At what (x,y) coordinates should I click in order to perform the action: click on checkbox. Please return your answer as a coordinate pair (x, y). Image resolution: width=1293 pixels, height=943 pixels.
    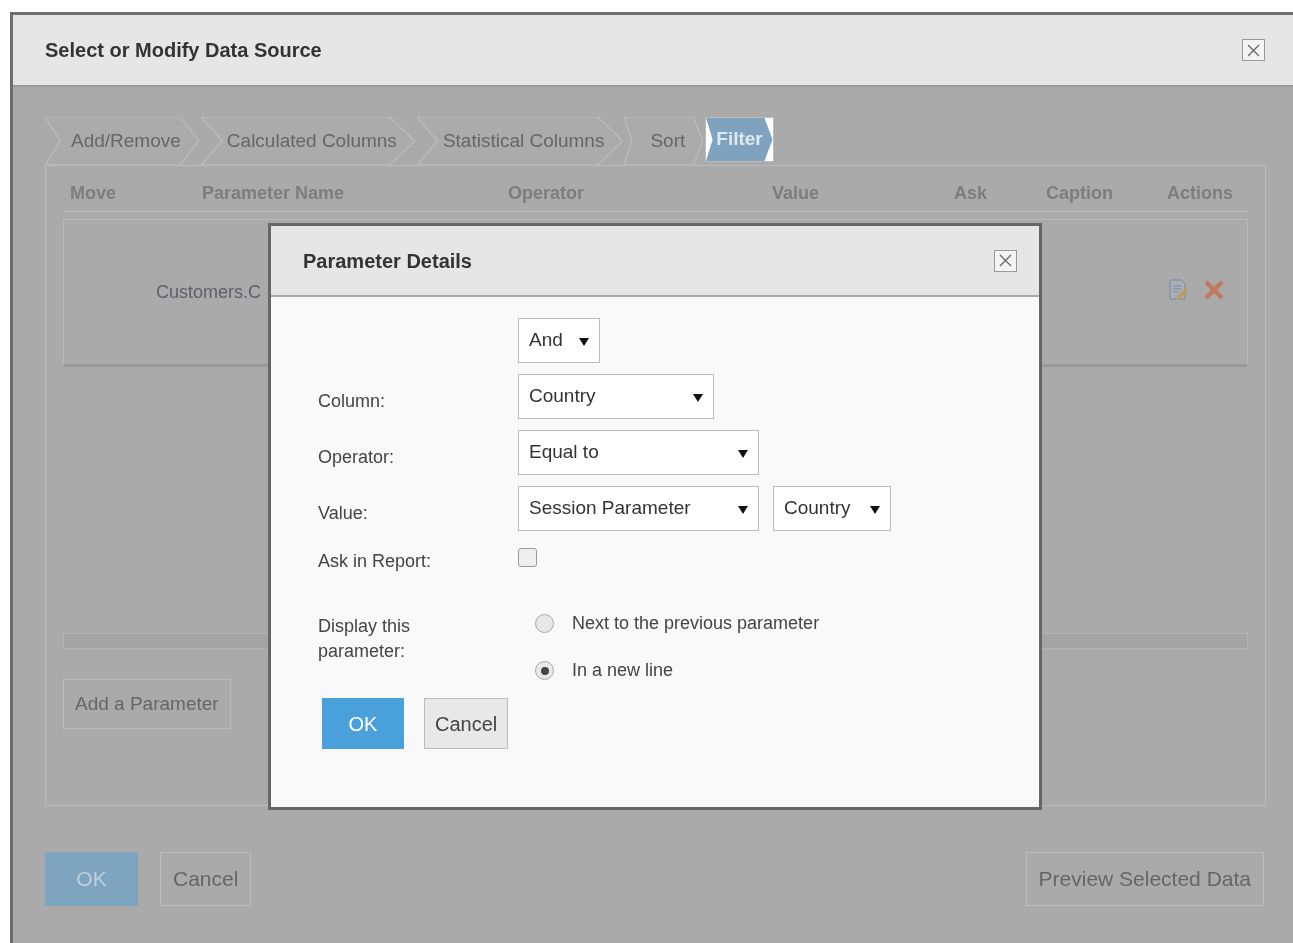
    Looking at the image, I should click on (527, 557).